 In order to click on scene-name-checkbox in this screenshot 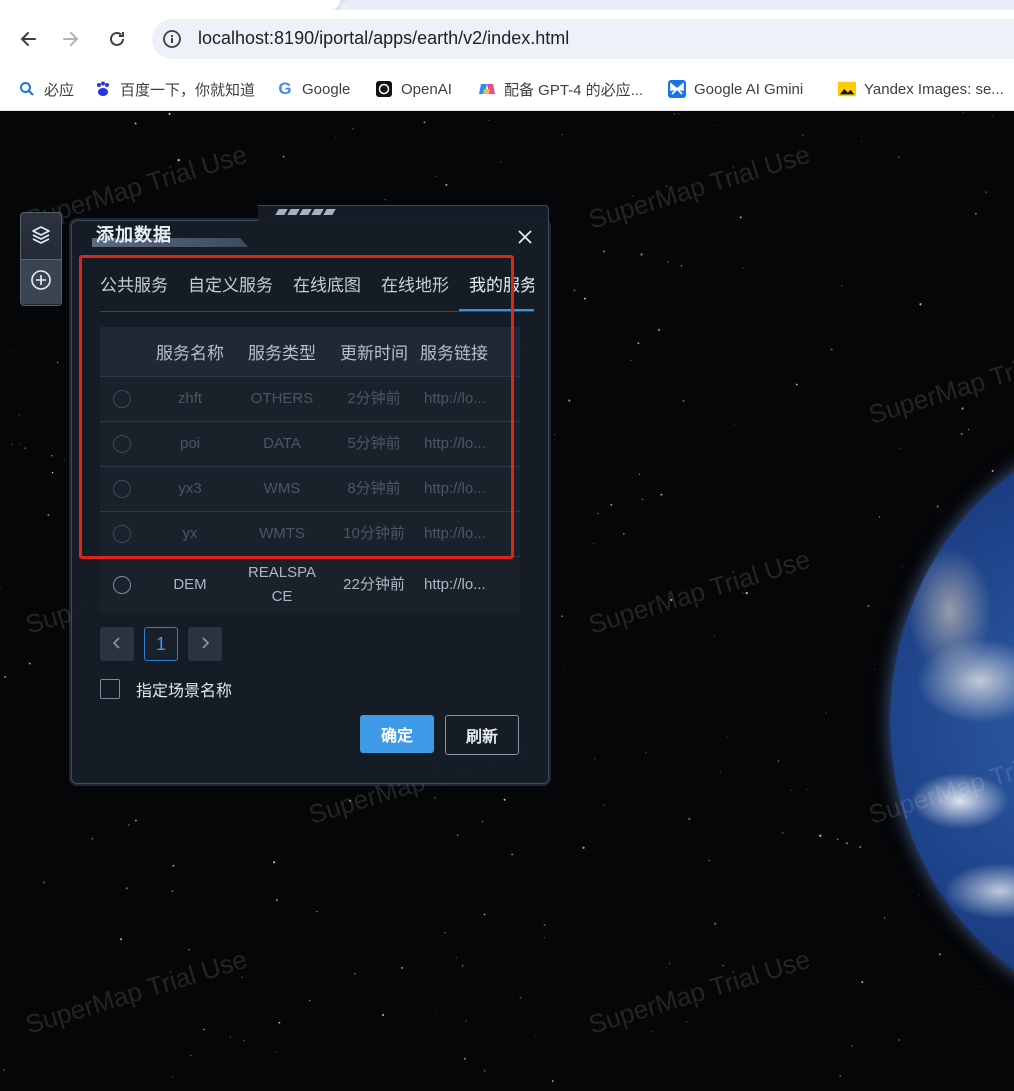, I will do `click(110, 689)`.